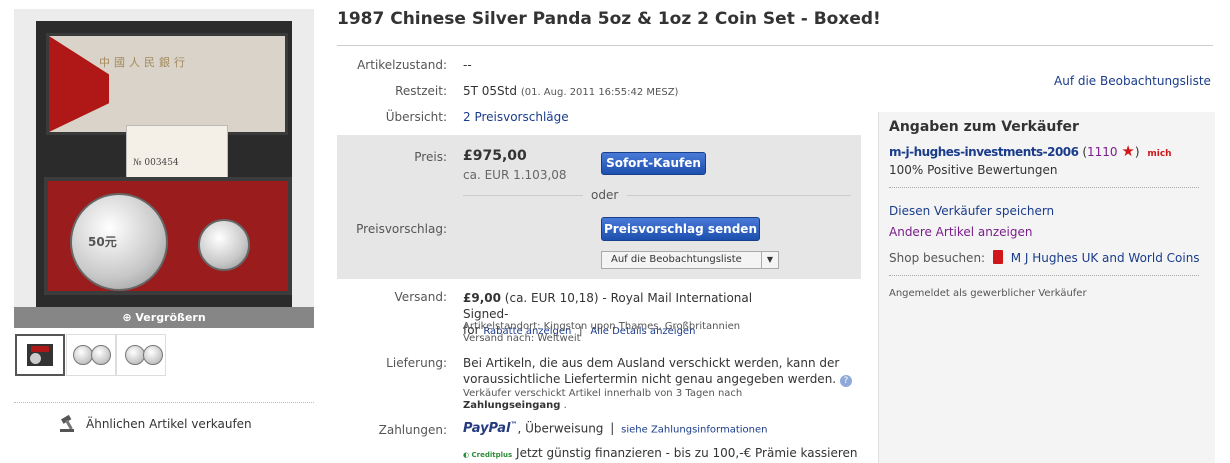  What do you see at coordinates (984, 152) in the screenshot?
I see `seller-name-link: m-j-hughes-investments-2006` at bounding box center [984, 152].